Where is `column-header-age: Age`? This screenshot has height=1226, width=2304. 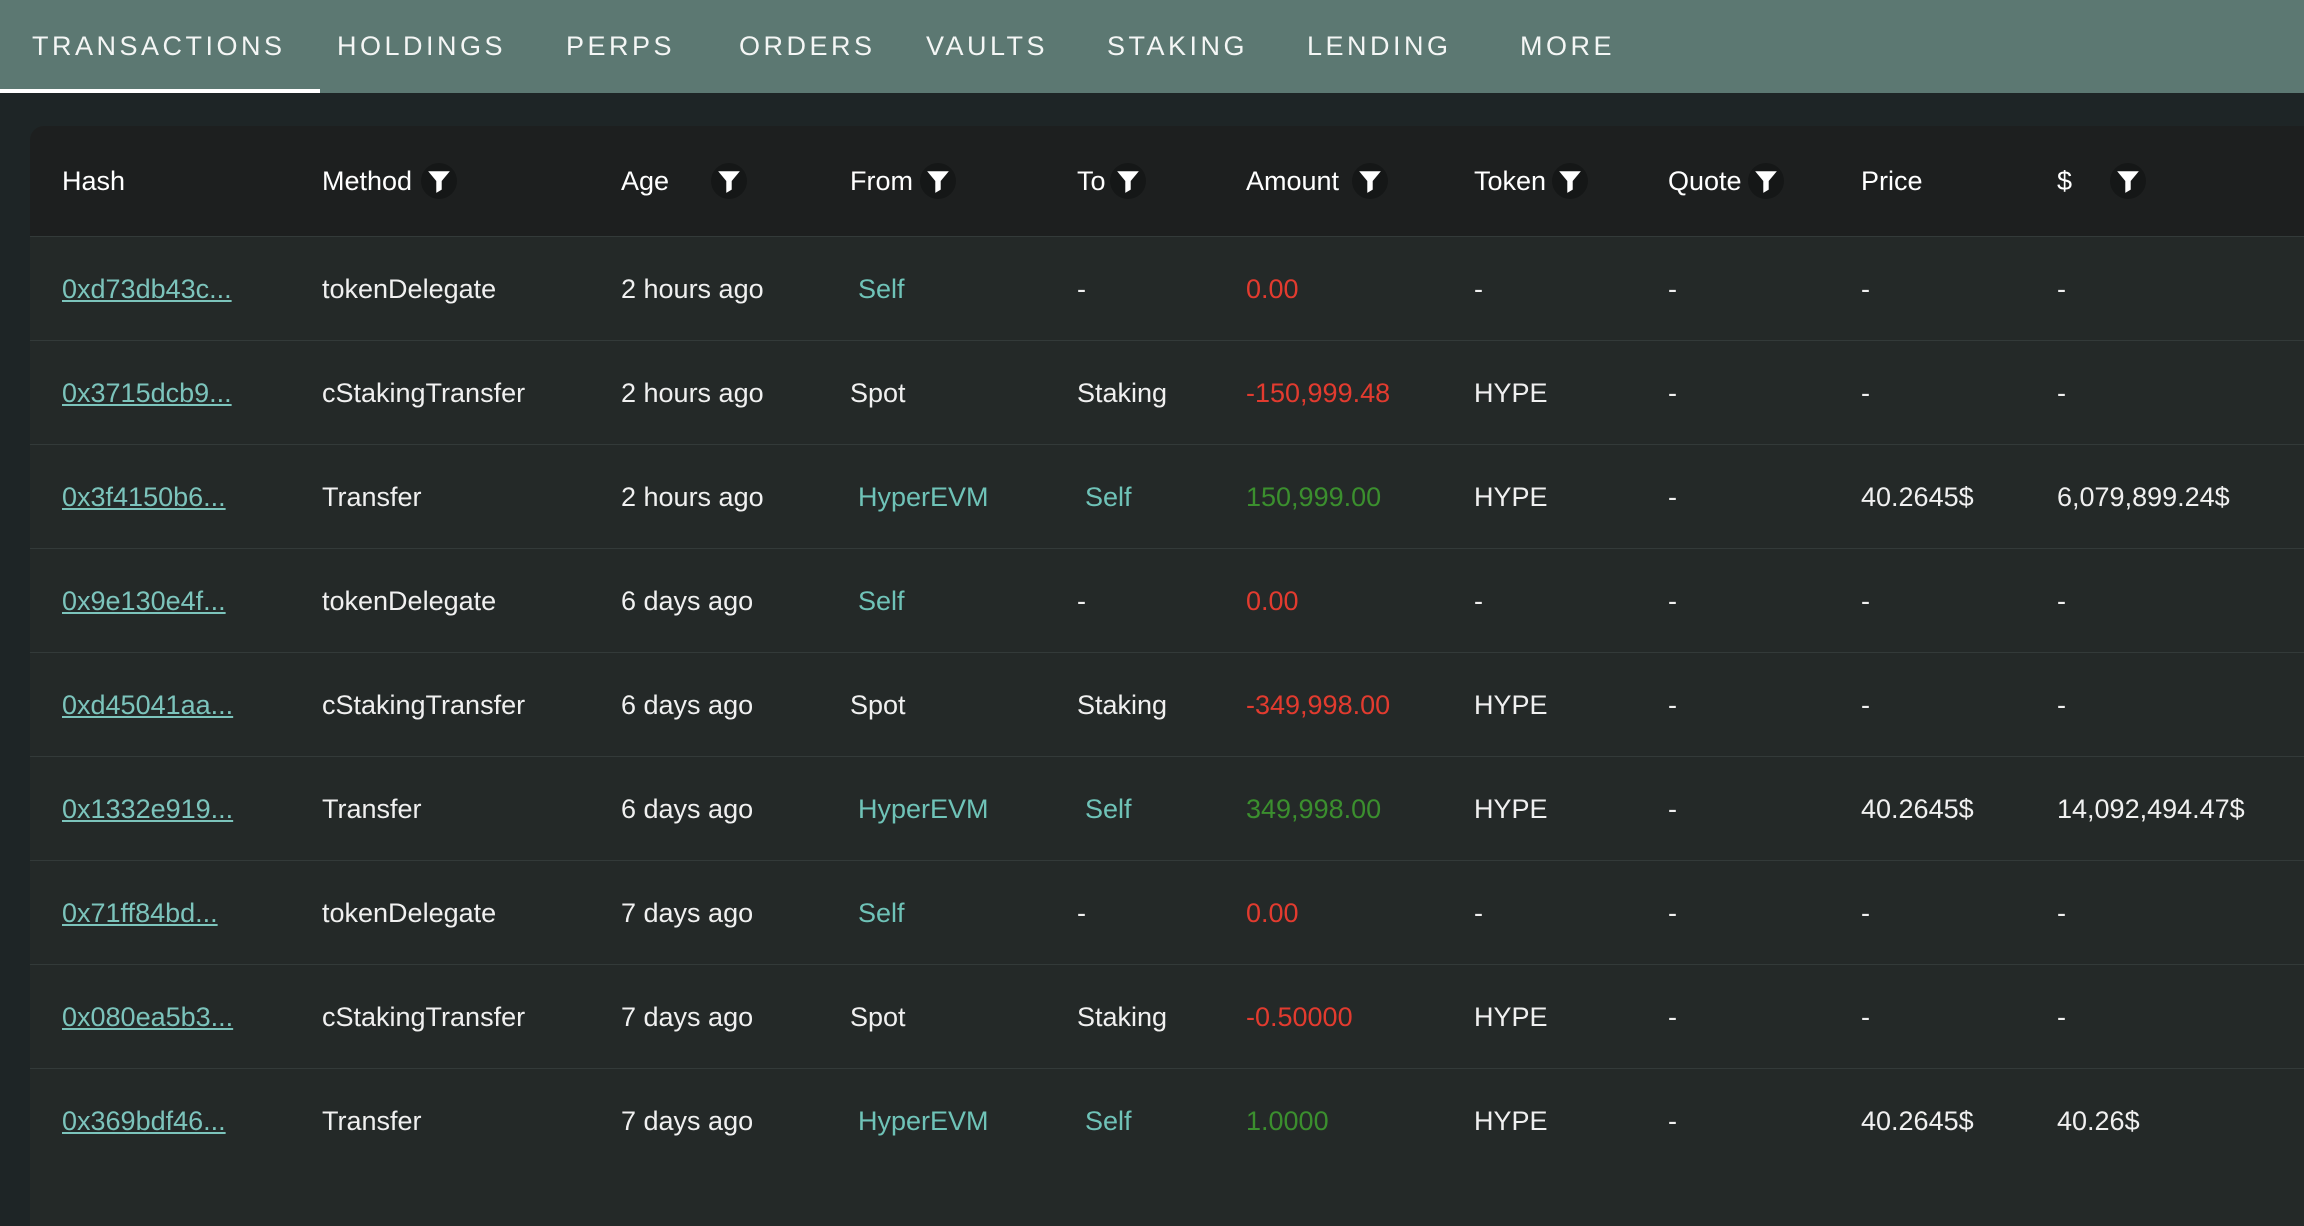
column-header-age: Age is located at coordinates (645, 181).